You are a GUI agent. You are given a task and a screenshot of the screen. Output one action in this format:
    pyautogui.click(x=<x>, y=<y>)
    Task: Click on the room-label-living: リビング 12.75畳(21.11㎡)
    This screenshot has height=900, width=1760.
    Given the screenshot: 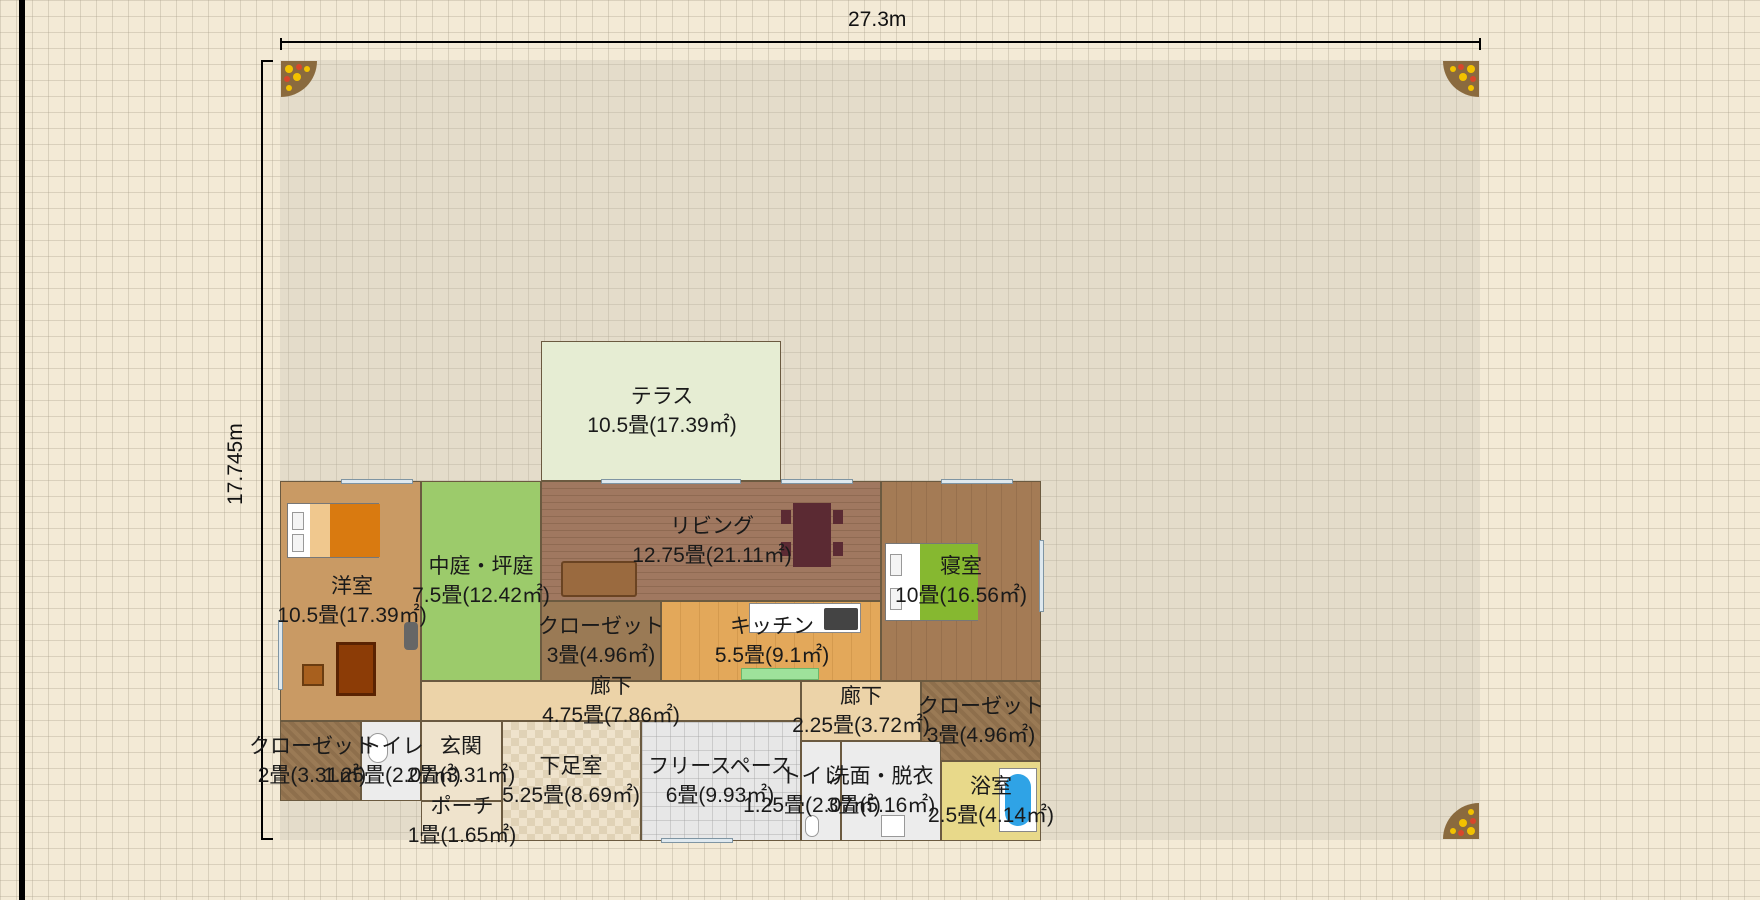 What is the action you would take?
    pyautogui.click(x=712, y=541)
    